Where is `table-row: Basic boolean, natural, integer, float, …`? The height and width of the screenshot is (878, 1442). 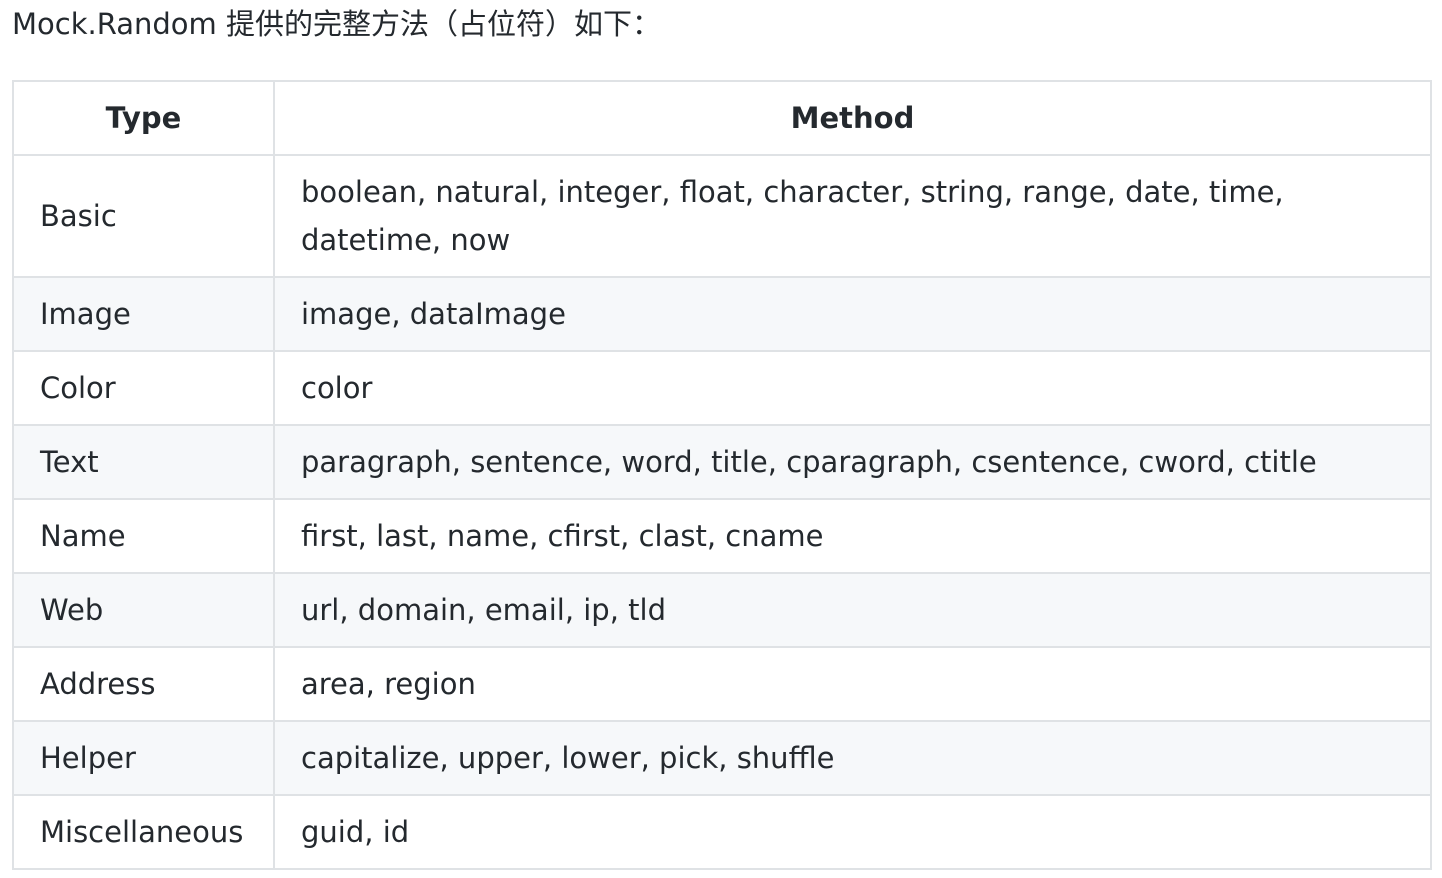 table-row: Basic boolean, natural, integer, float, … is located at coordinates (722, 216).